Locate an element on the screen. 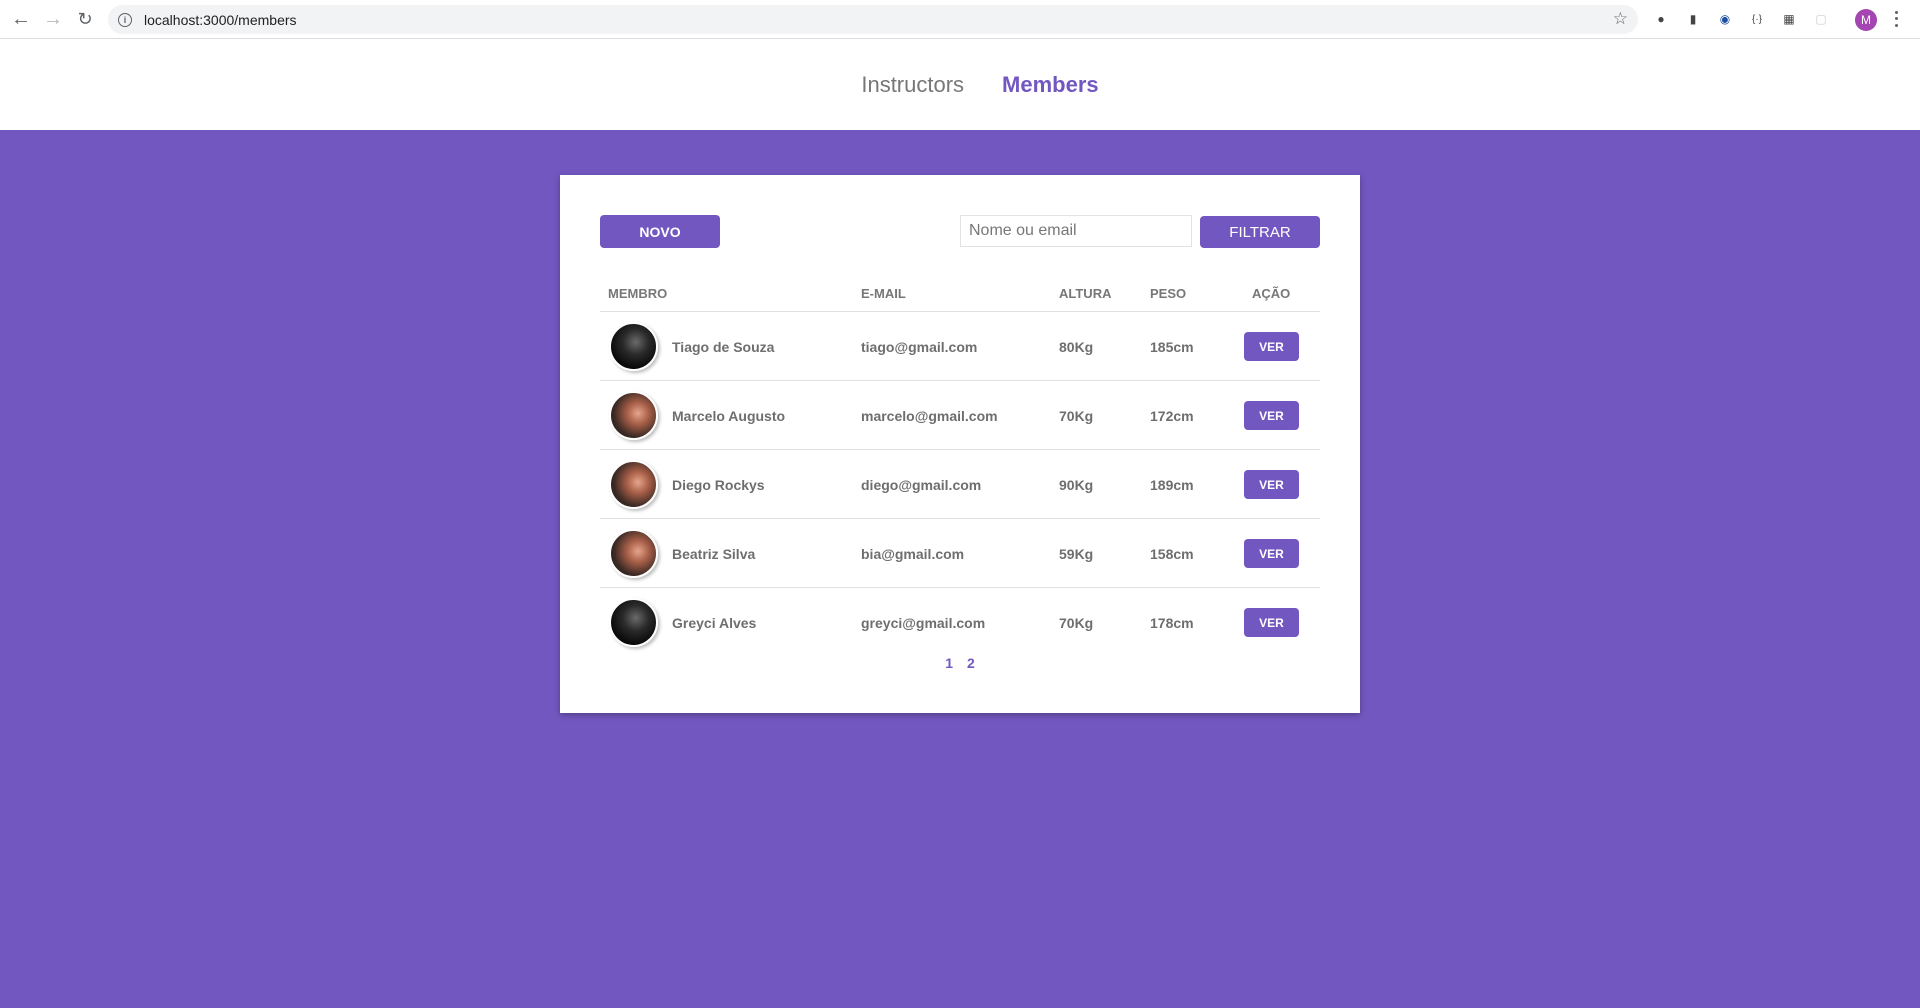 The height and width of the screenshot is (1008, 1920). site-header: Instructors Members is located at coordinates (960, 84).